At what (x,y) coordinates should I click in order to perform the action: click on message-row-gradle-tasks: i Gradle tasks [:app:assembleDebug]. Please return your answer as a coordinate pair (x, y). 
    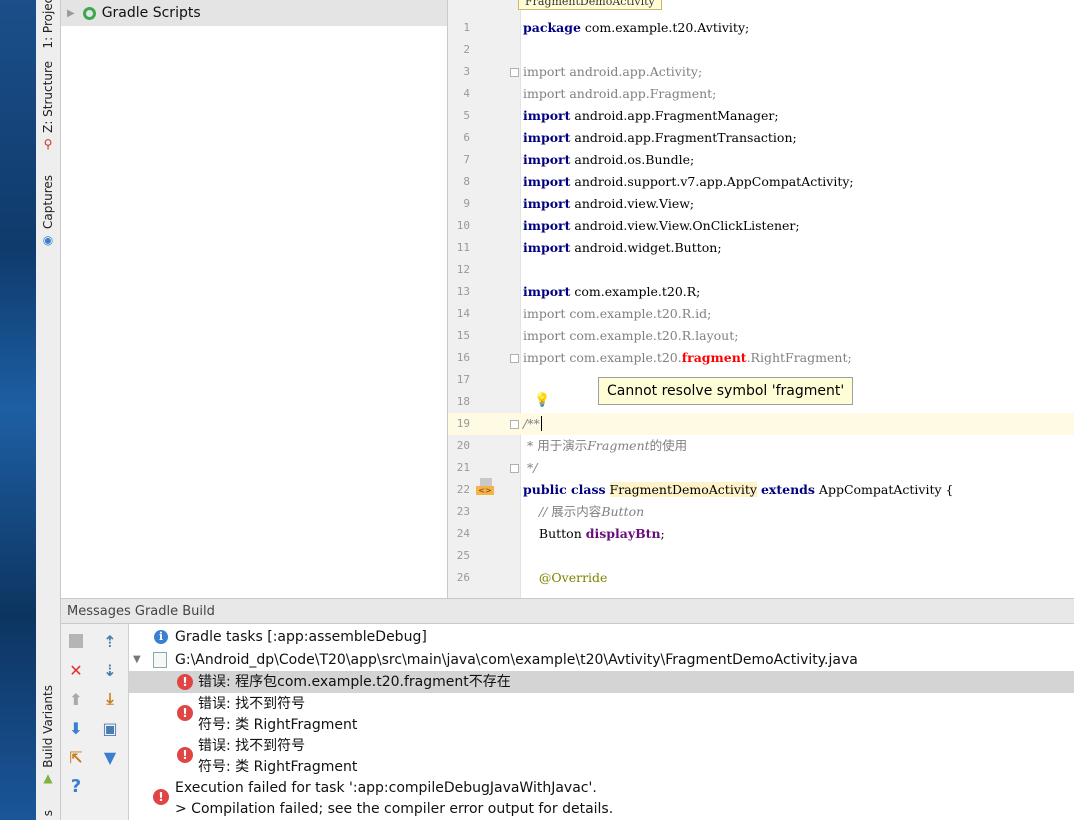
    Looking at the image, I should click on (601, 637).